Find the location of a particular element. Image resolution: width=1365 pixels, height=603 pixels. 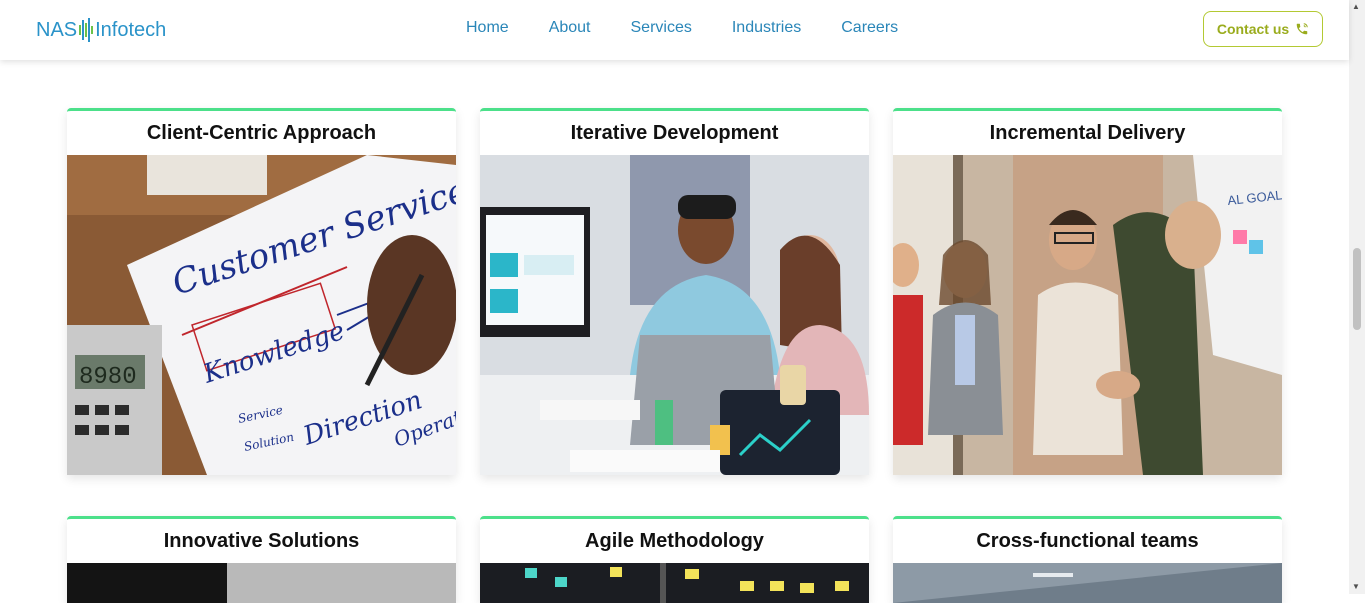

contact-us-label: Contact us is located at coordinates (1253, 29).